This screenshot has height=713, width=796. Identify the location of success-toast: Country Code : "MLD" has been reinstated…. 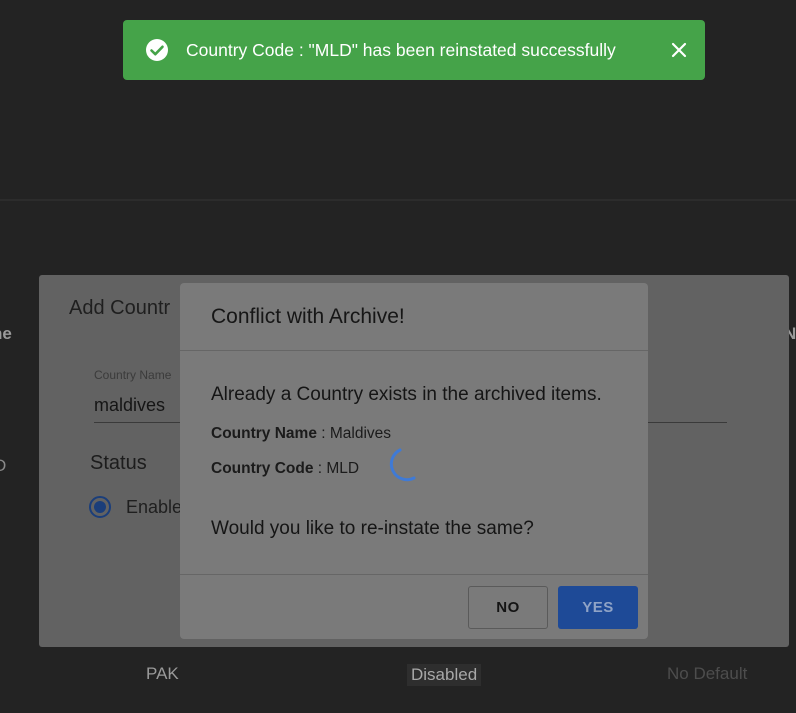
(414, 50).